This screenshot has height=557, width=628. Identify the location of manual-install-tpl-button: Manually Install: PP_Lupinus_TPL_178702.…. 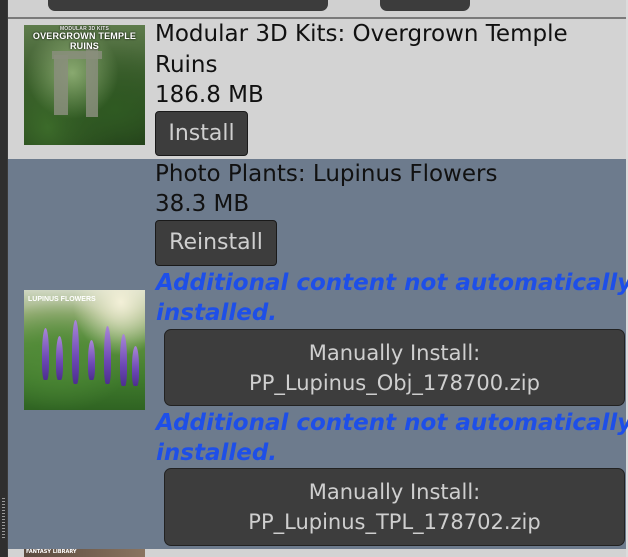
(394, 507).